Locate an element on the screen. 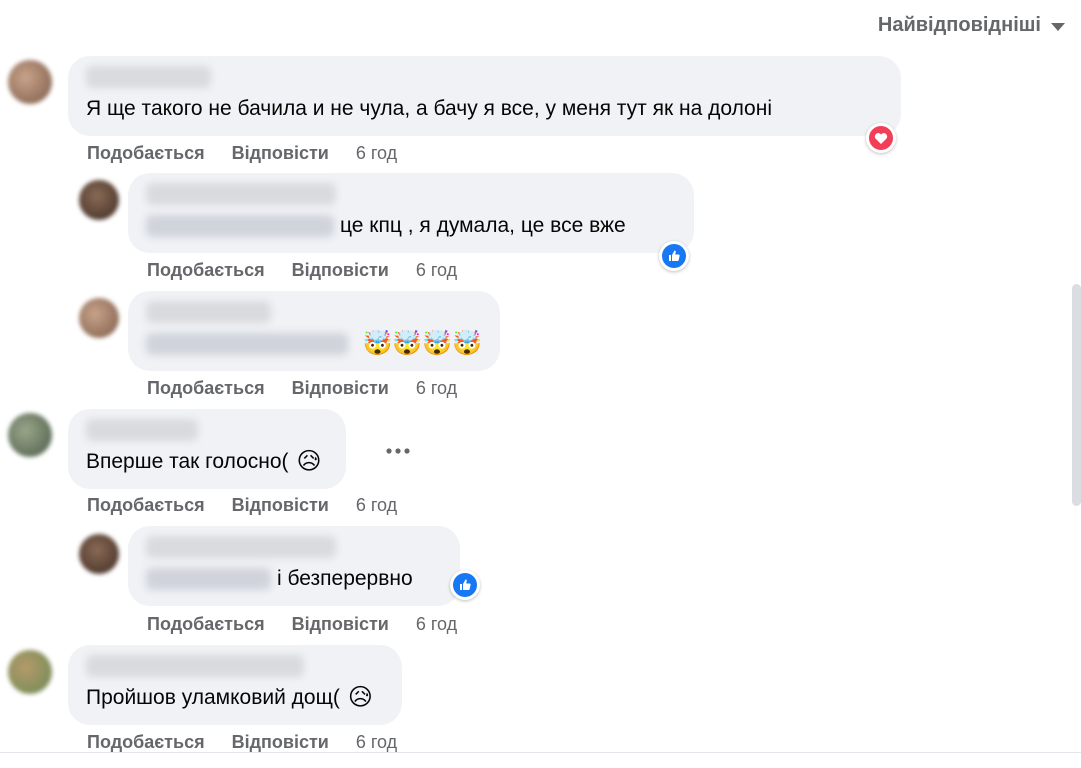 The height and width of the screenshot is (768, 1081). comment-bubble: Вперше так голосно( 😥 is located at coordinates (207, 449).